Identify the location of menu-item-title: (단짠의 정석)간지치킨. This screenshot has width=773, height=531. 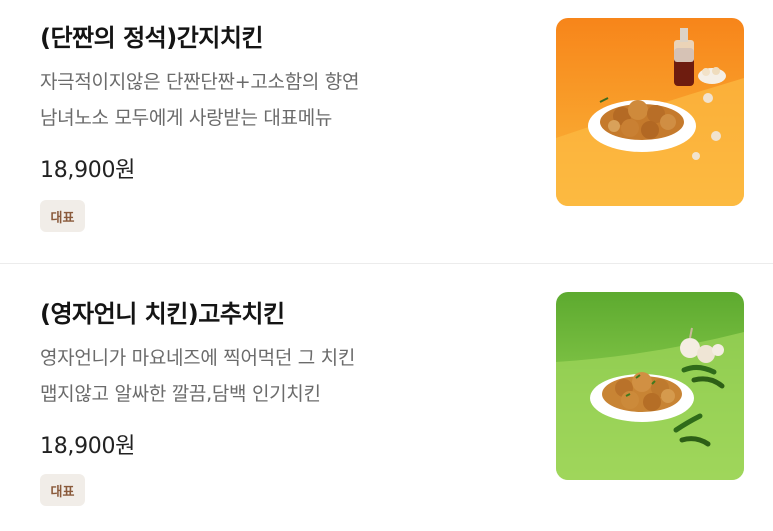
(152, 38).